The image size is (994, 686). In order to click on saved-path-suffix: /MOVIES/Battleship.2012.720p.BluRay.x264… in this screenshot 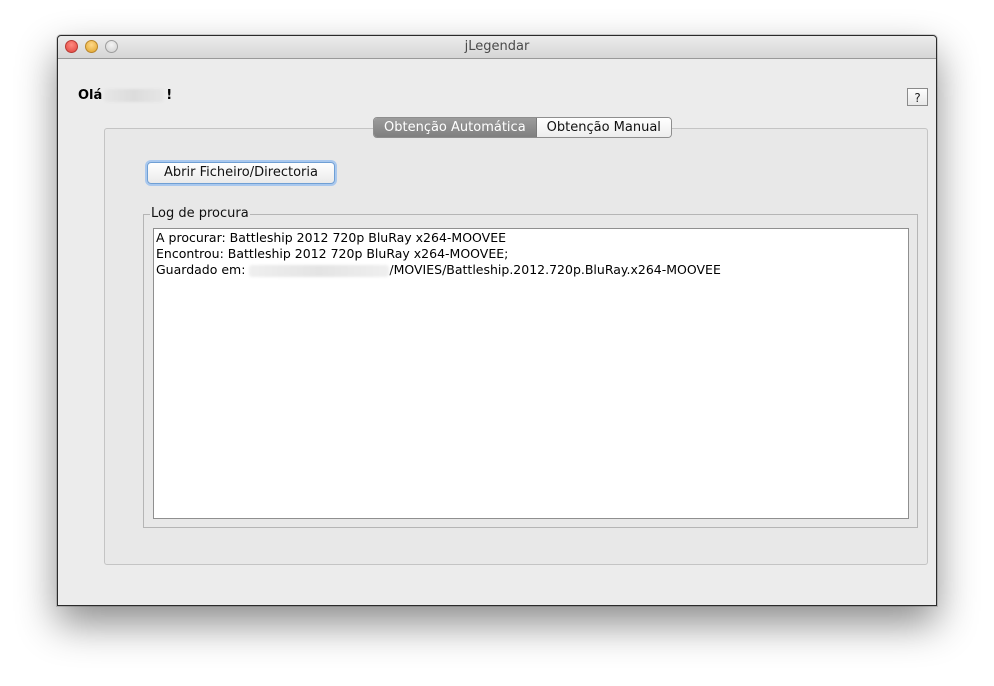, I will do `click(555, 269)`.